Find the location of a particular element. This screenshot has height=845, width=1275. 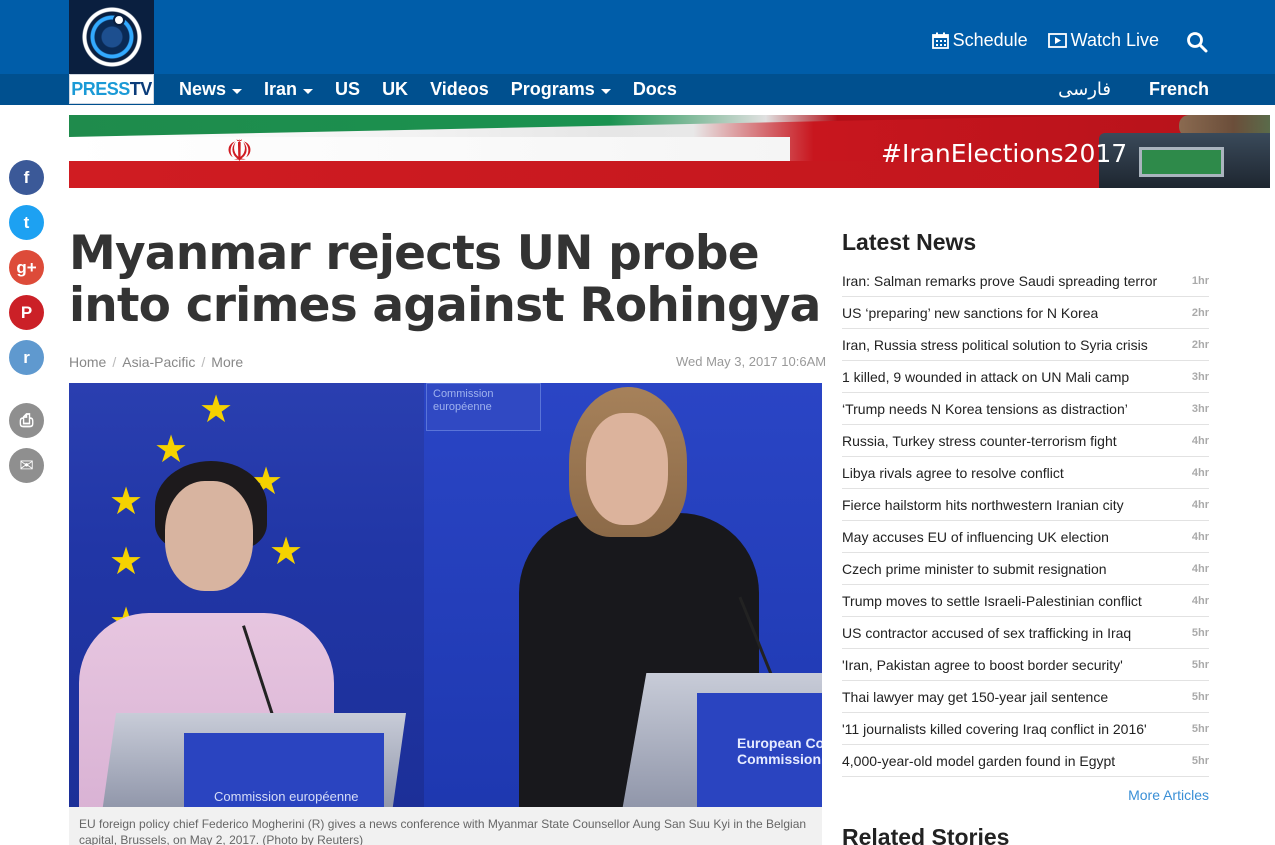

email-button: ✉ is located at coordinates (26, 465).